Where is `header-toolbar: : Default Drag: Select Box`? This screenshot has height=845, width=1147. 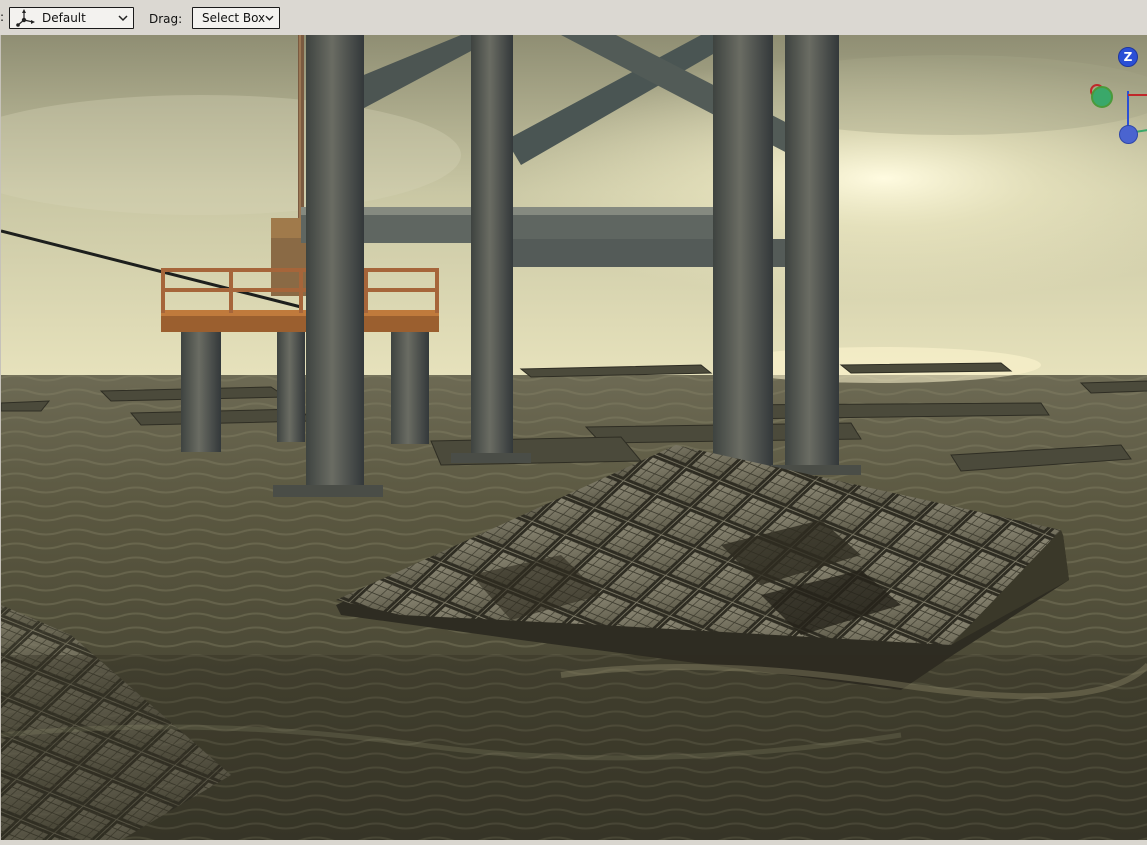 header-toolbar: : Default Drag: Select Box is located at coordinates (573, 18).